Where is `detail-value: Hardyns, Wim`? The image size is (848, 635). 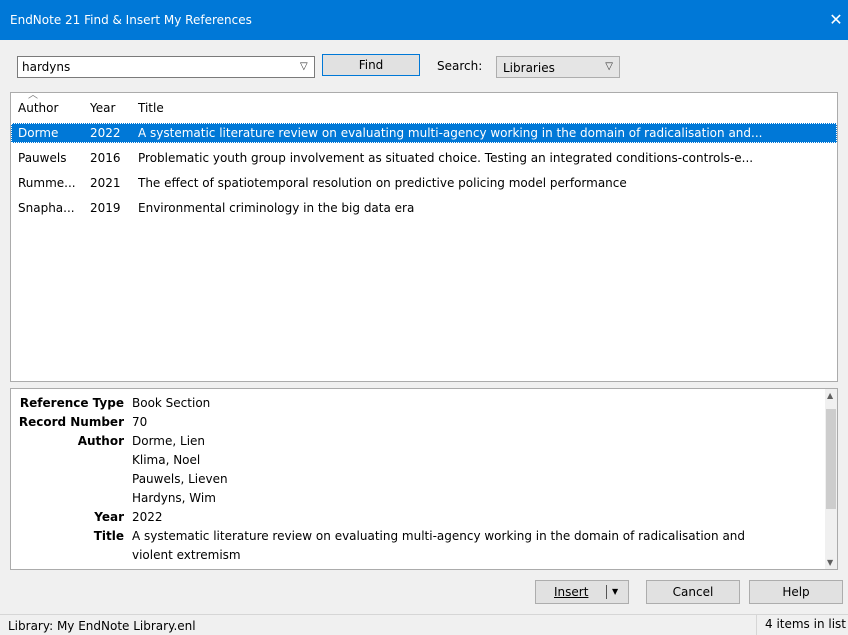 detail-value: Hardyns, Wim is located at coordinates (174, 498).